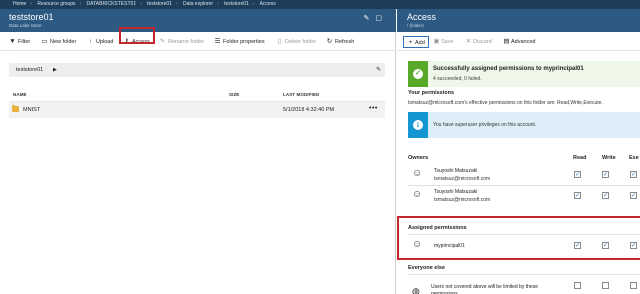  Describe the element at coordinates (447, 42) in the screenshot. I see `save-label: Save` at that location.